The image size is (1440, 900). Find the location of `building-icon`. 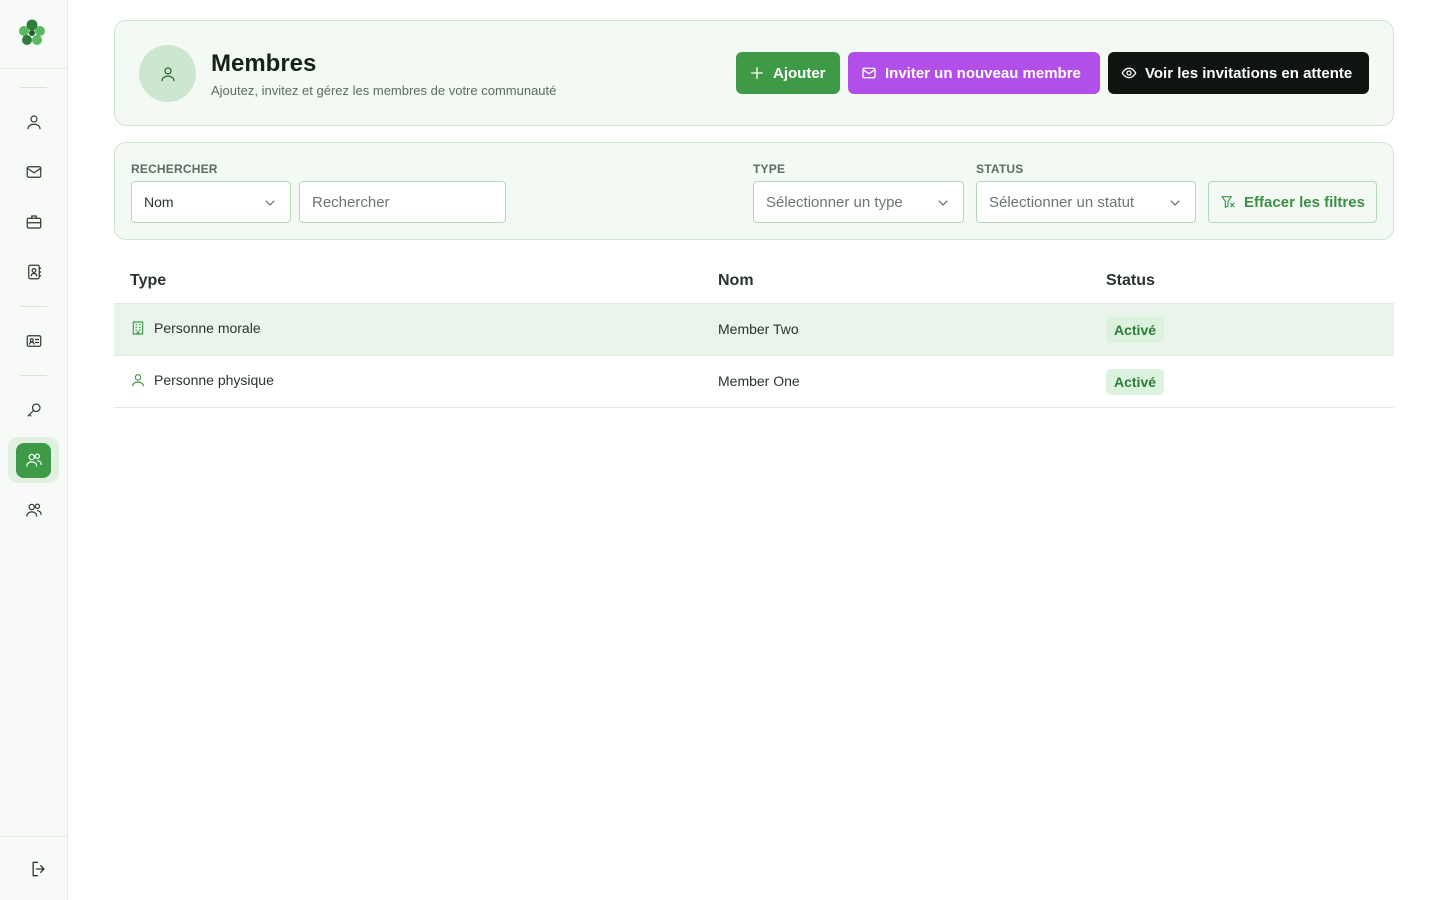

building-icon is located at coordinates (138, 328).